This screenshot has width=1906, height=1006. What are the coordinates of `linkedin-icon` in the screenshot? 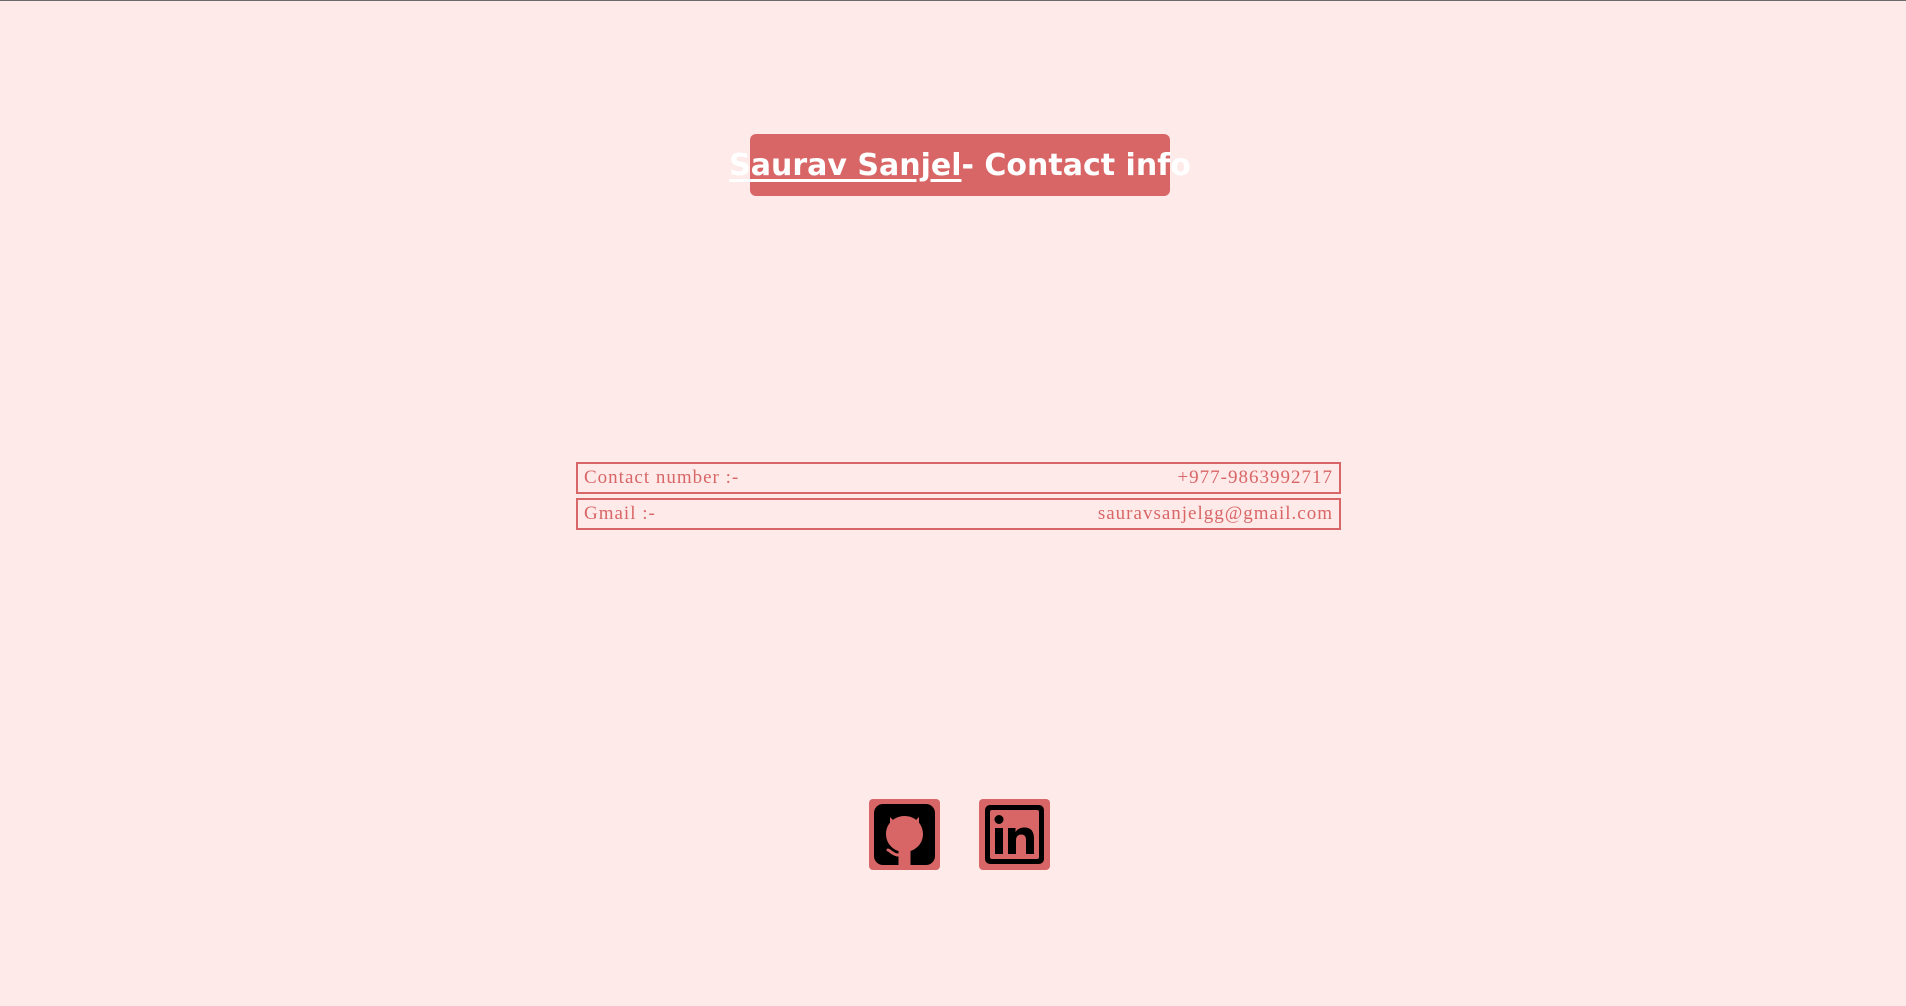 It's located at (1014, 834).